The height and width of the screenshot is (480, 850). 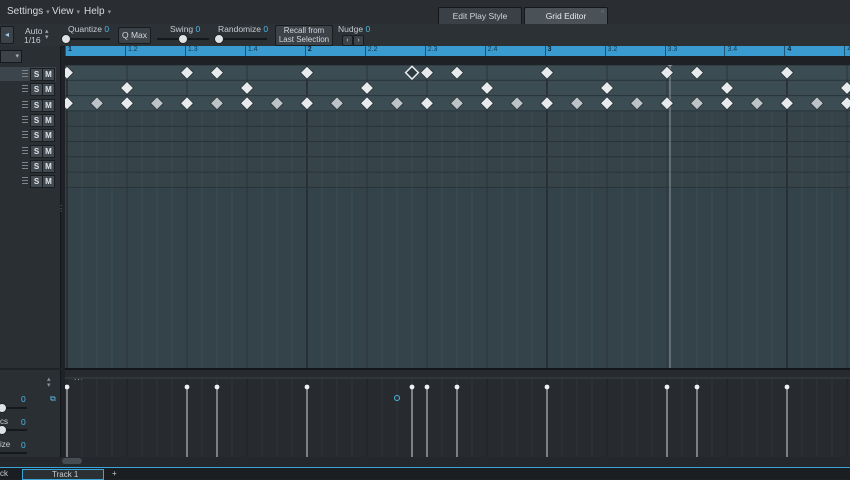 What do you see at coordinates (3, 430) in the screenshot?
I see `param-2-knob` at bounding box center [3, 430].